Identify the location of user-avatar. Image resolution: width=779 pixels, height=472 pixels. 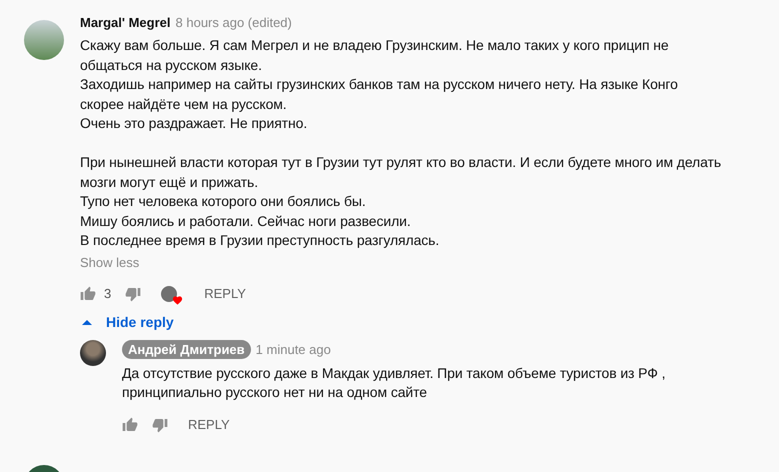
(93, 353).